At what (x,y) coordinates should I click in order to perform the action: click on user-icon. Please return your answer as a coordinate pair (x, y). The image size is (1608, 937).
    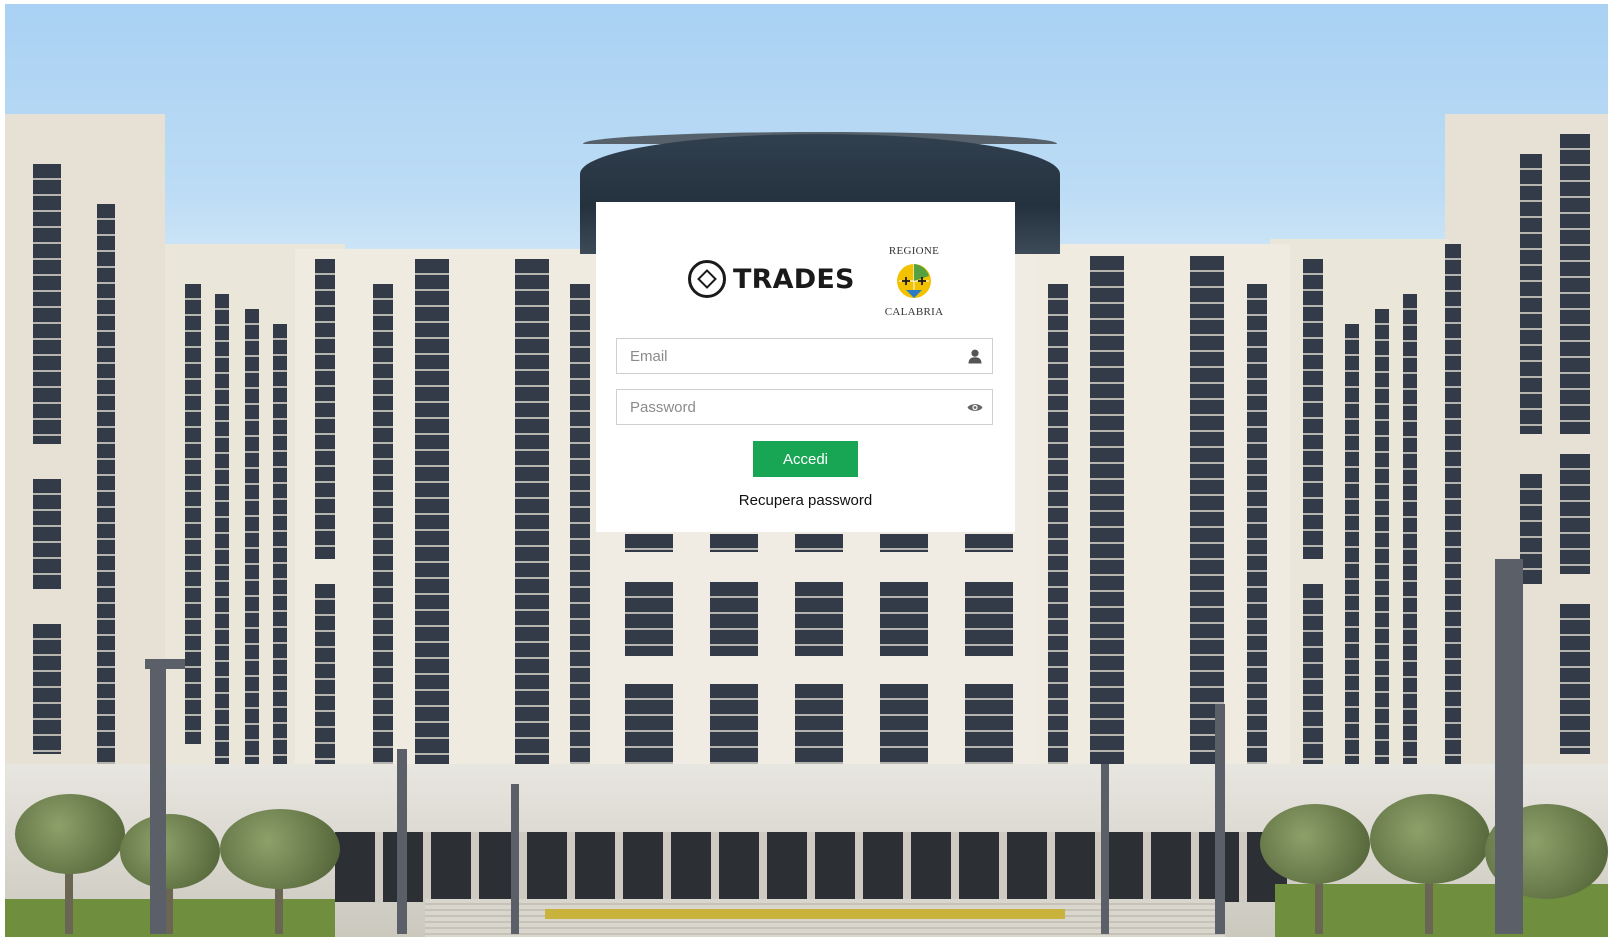
    Looking at the image, I should click on (975, 356).